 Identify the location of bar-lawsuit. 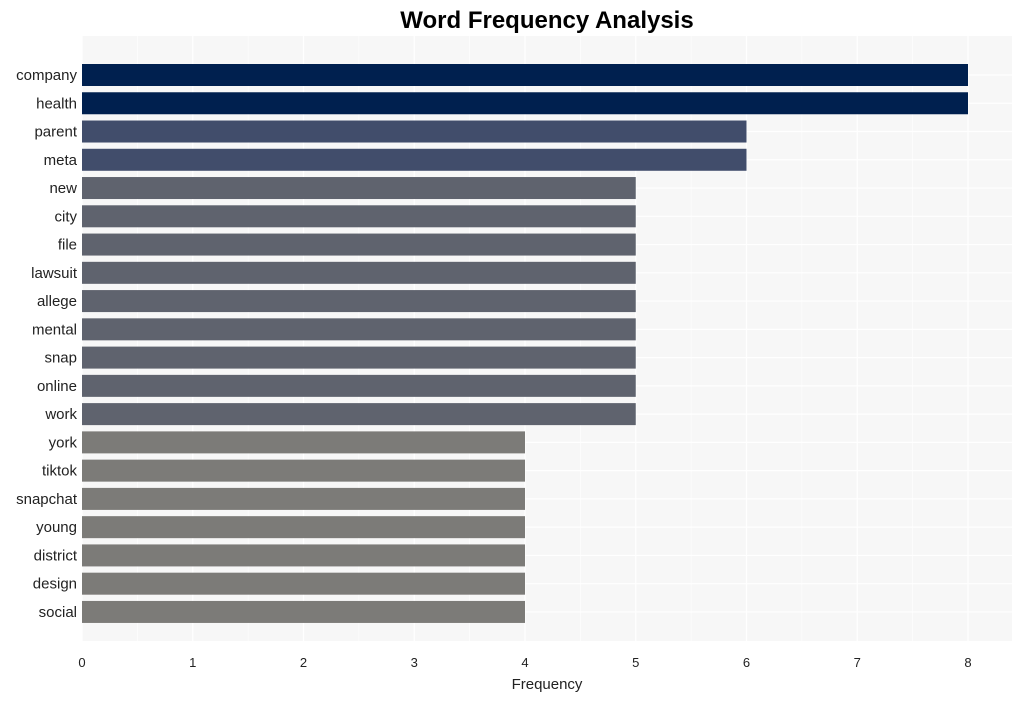
(359, 272).